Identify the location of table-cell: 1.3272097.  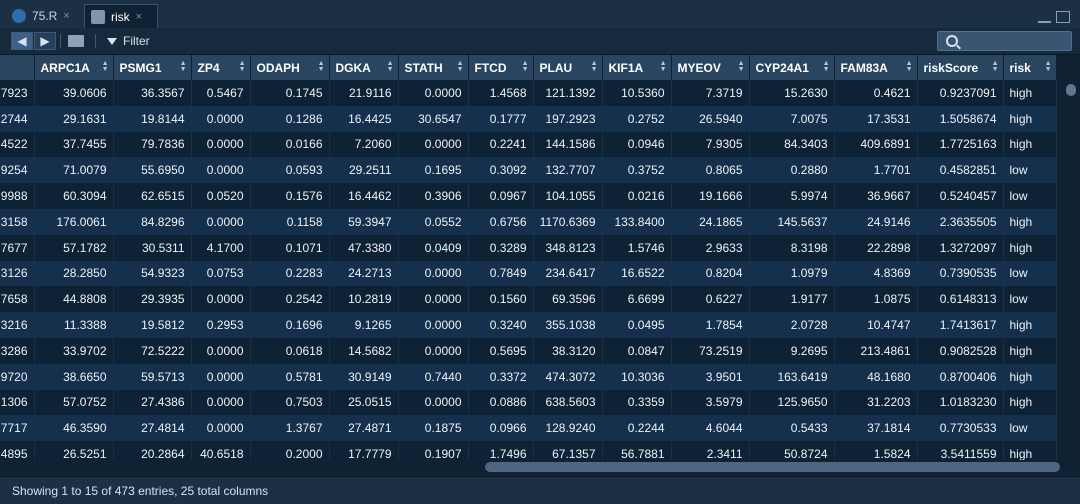
(960, 247).